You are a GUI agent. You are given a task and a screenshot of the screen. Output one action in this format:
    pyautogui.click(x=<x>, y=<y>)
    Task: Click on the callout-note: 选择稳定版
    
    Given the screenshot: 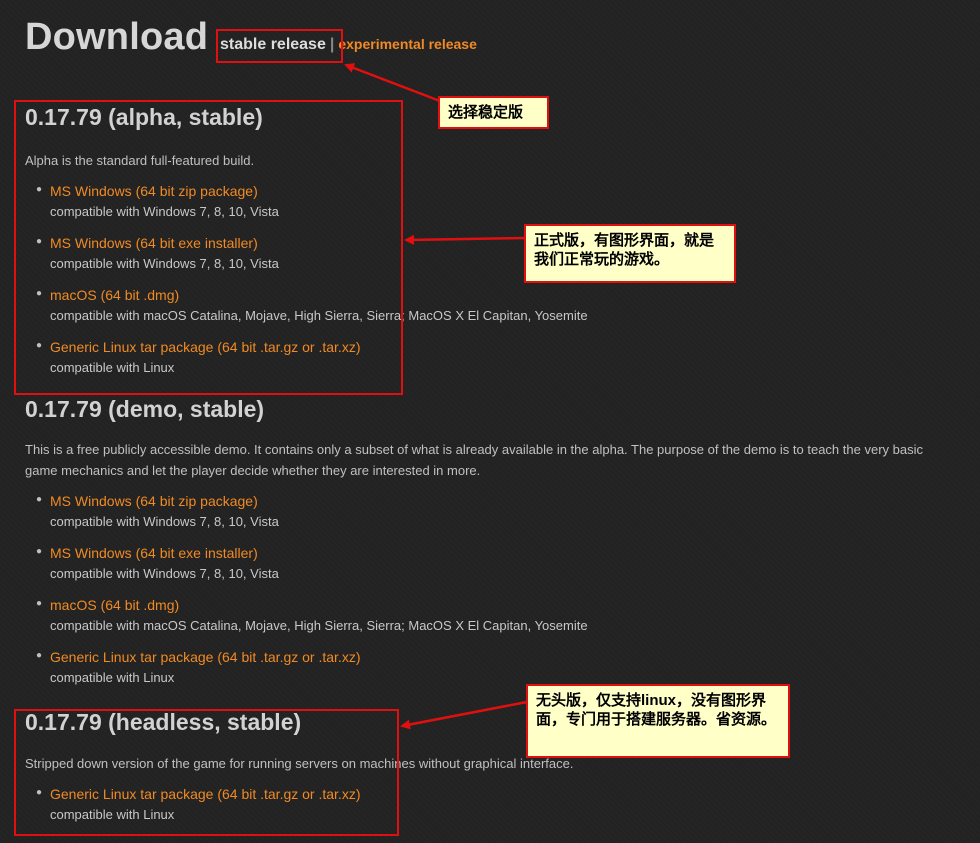 What is the action you would take?
    pyautogui.click(x=493, y=112)
    